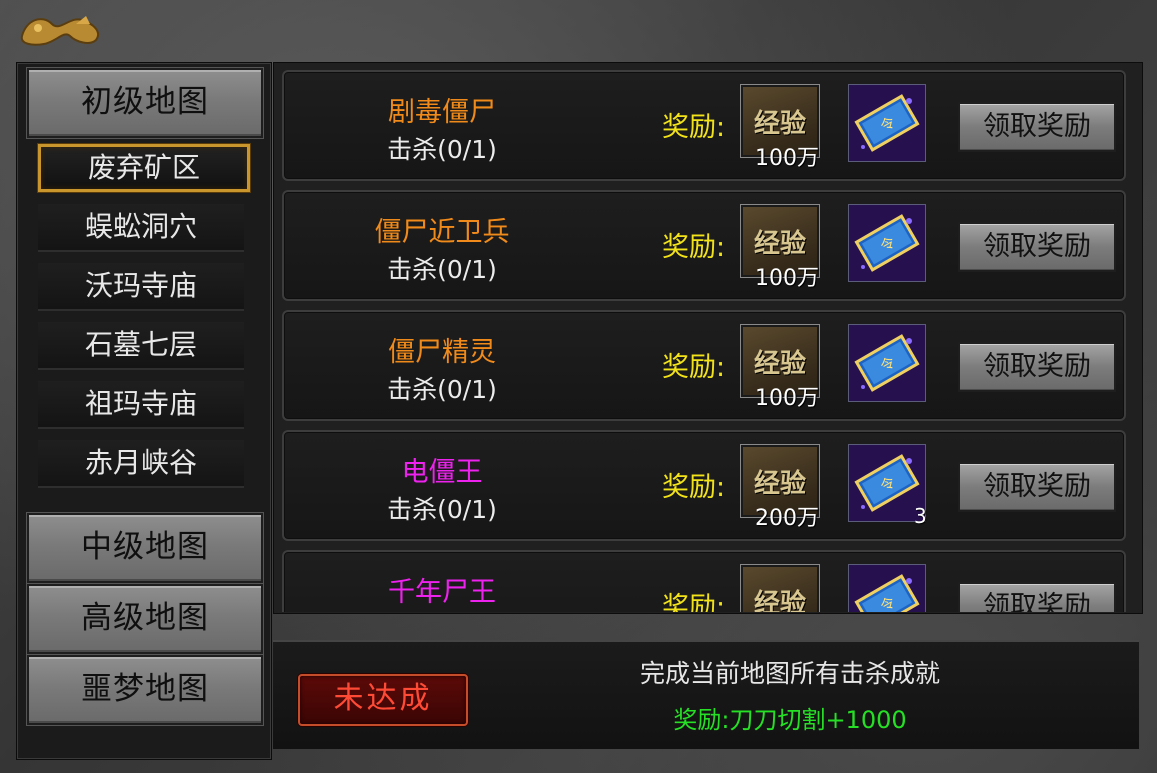 This screenshot has width=1157, height=773. I want to click on task-monster-name: 僵尸近卫兵, so click(442, 232).